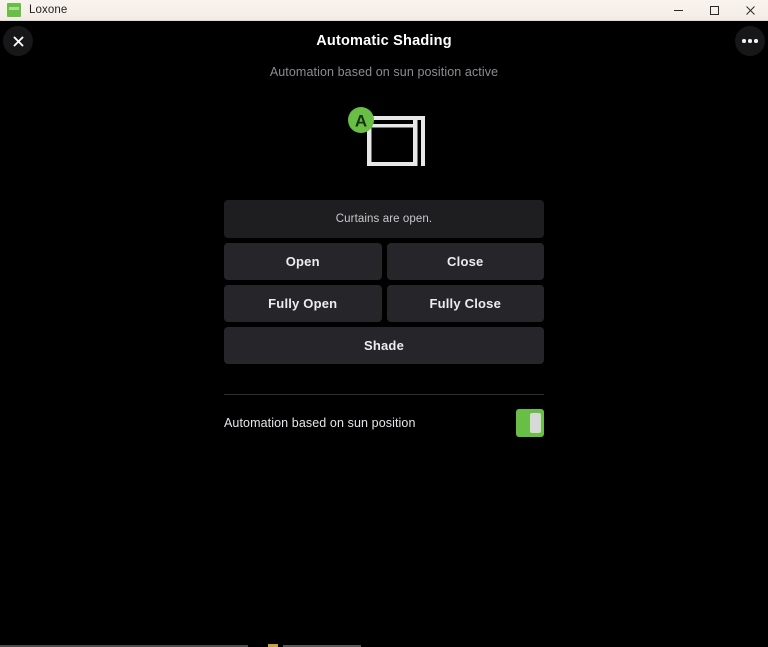 This screenshot has width=768, height=647. I want to click on background-window-sliver, so click(384, 645).